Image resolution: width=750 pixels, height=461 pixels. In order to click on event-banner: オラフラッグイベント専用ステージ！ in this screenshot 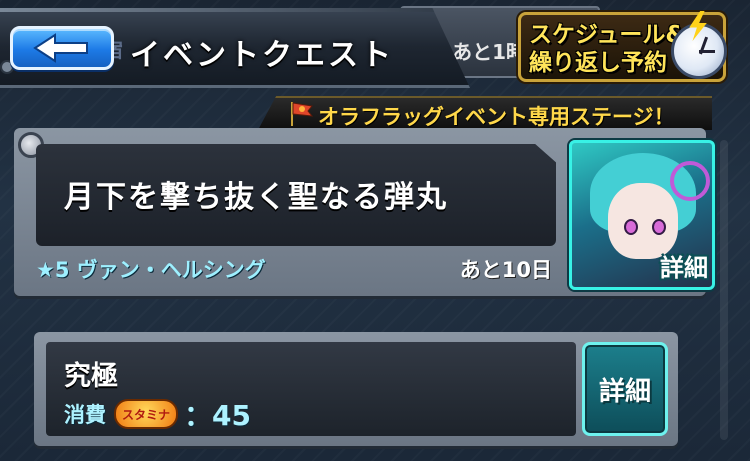, I will do `click(485, 113)`.